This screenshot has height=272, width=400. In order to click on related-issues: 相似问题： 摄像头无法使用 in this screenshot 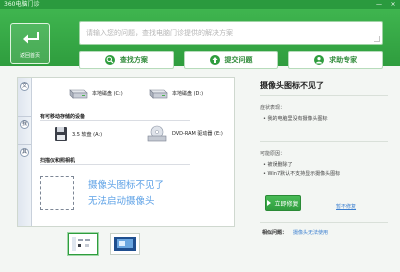, I will do `click(295, 232)`.